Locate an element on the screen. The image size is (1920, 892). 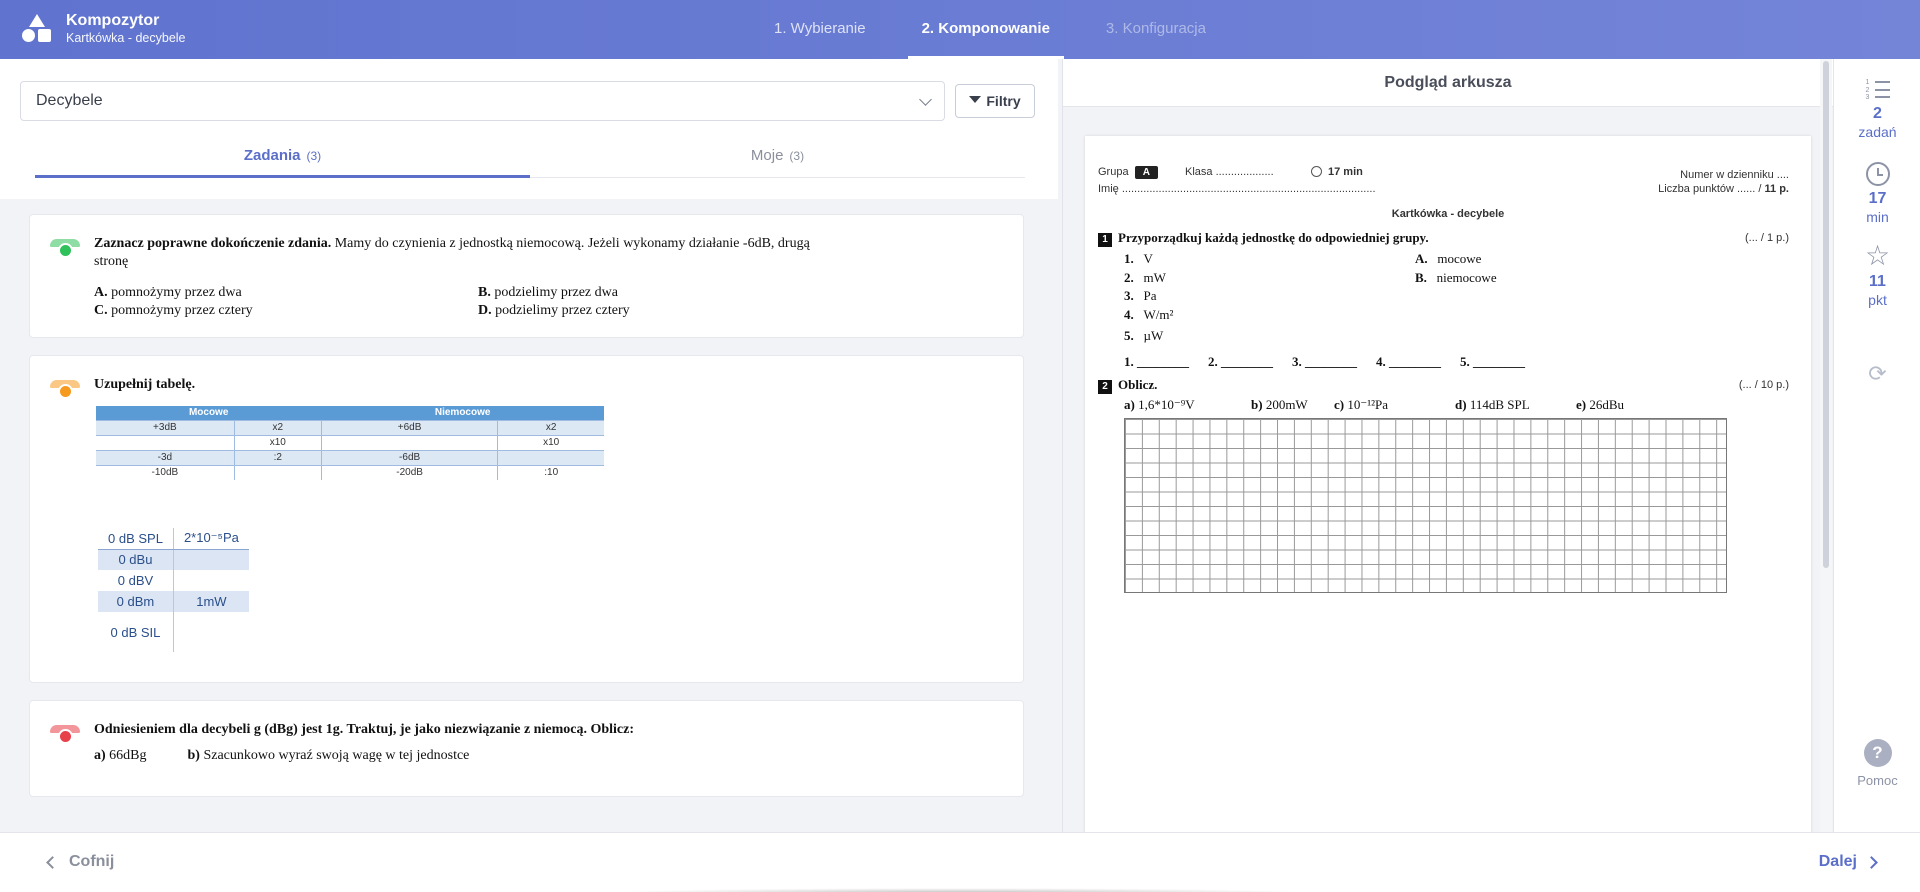
back-button: Cofnij is located at coordinates (80, 862).